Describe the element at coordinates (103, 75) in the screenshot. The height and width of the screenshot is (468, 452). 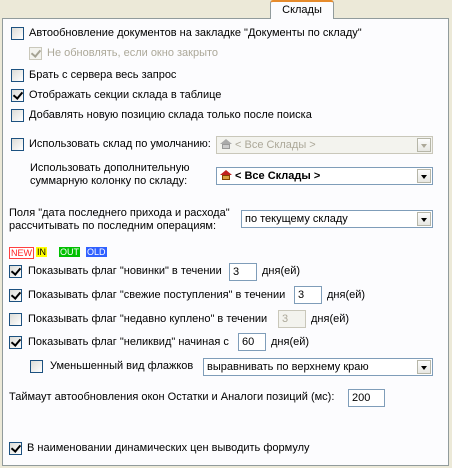
I see `fetch-full-query-label: Брать с сервера весь запрос` at that location.